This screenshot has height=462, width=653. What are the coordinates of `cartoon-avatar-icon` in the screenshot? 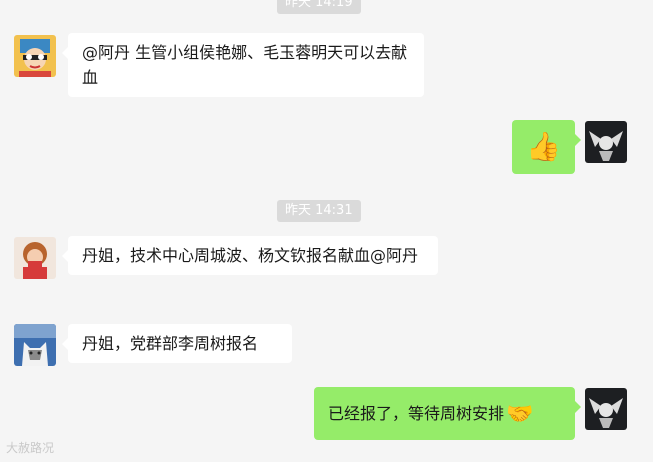 It's located at (35, 56).